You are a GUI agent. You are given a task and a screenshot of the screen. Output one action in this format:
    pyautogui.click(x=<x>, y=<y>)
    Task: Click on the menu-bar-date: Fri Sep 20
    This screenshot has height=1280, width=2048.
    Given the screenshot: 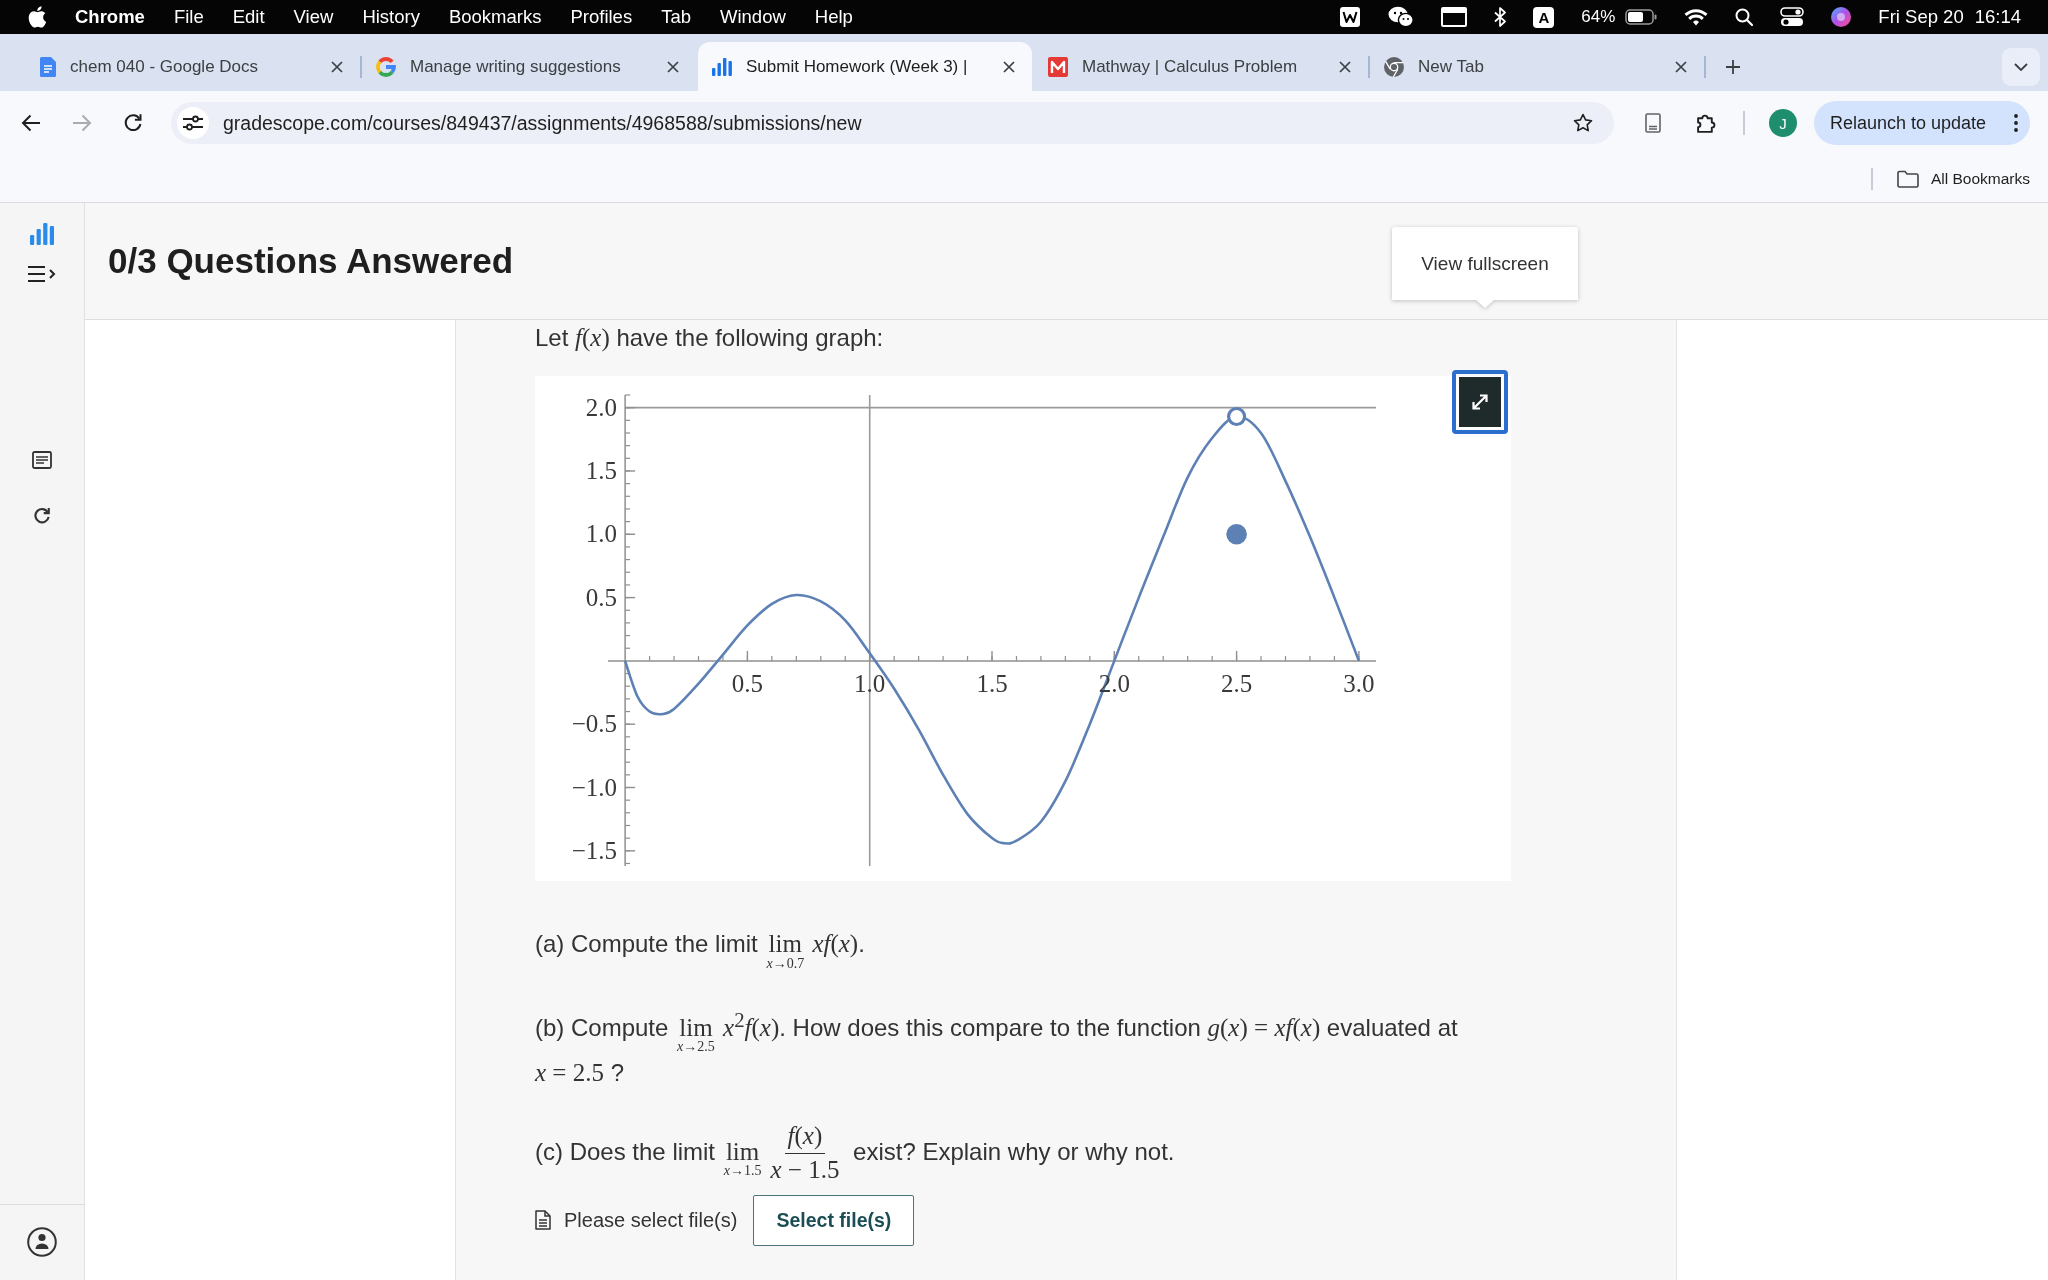 What is the action you would take?
    pyautogui.click(x=1921, y=17)
    